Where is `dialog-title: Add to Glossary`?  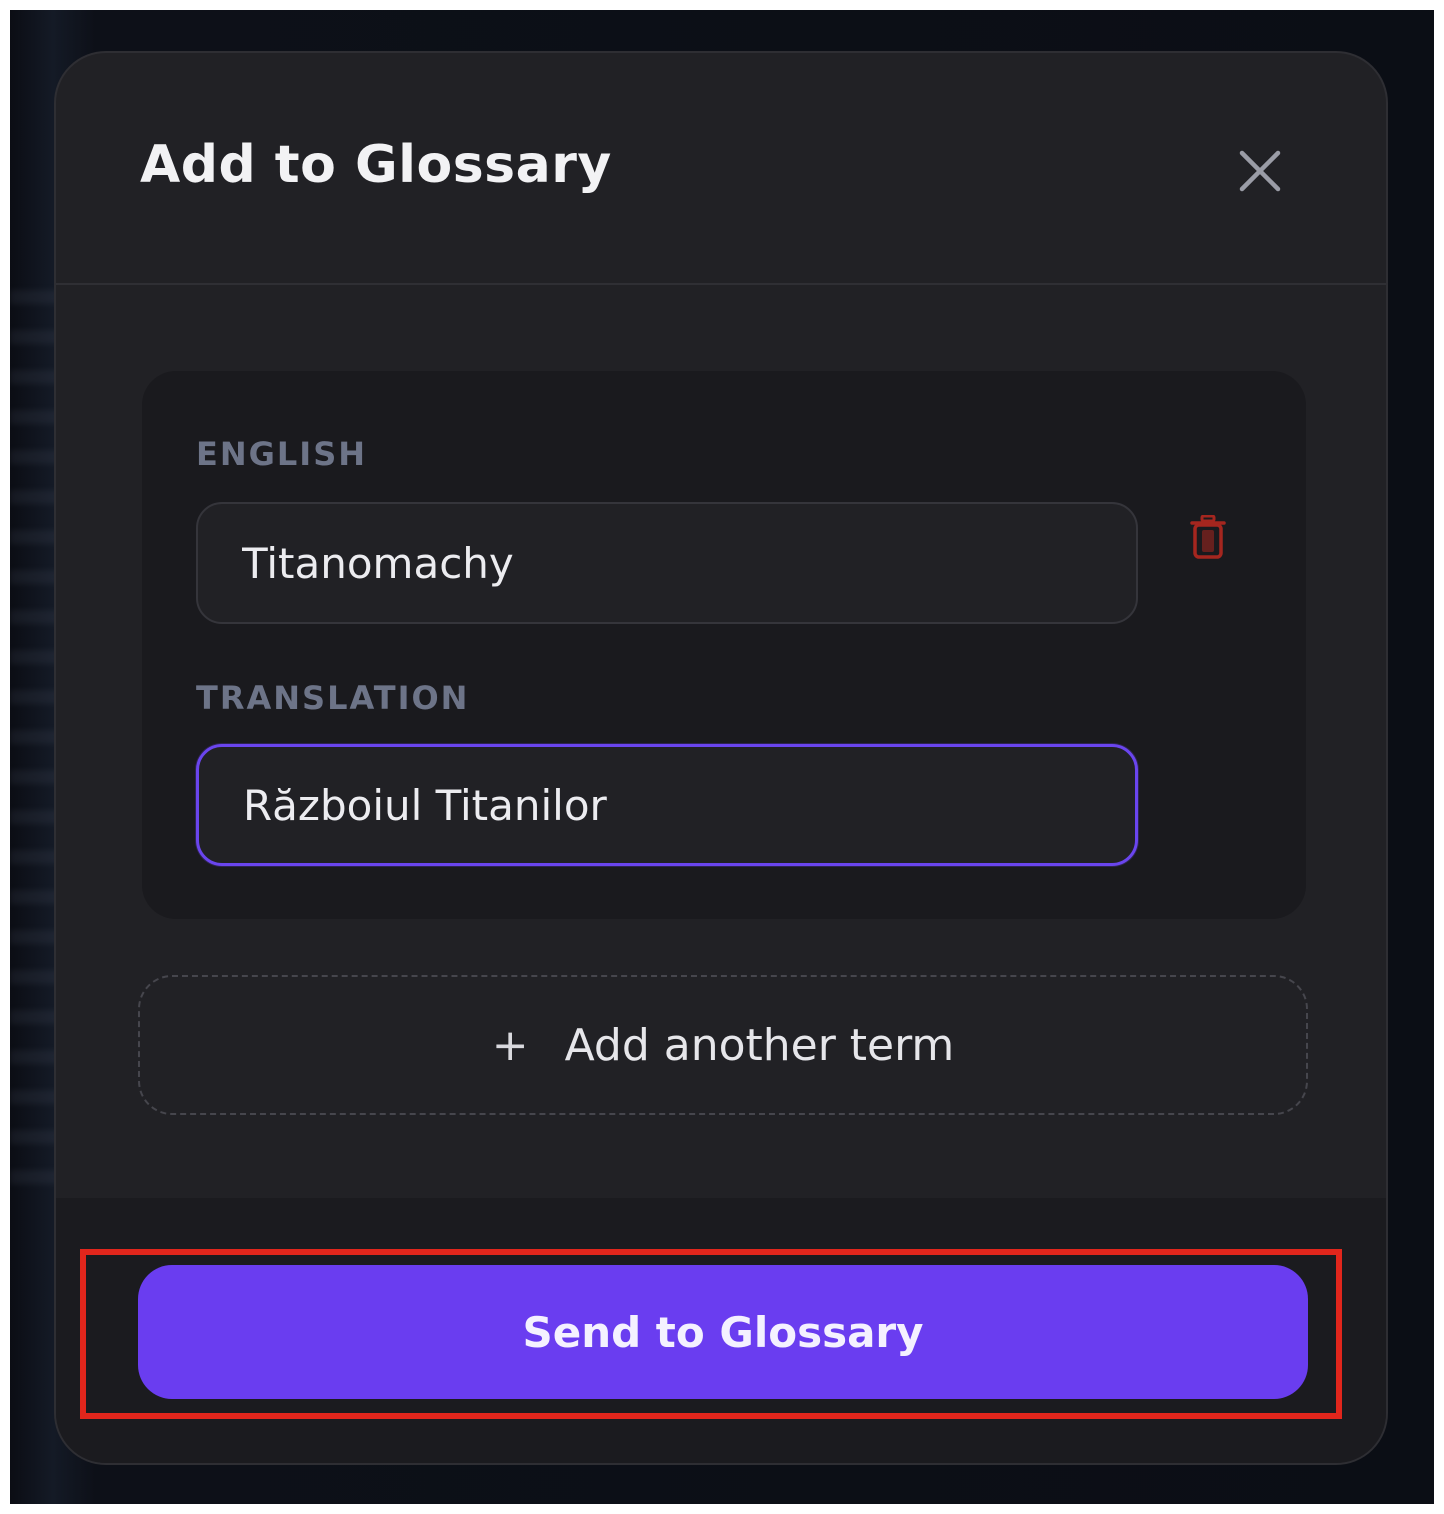 dialog-title: Add to Glossary is located at coordinates (376, 165).